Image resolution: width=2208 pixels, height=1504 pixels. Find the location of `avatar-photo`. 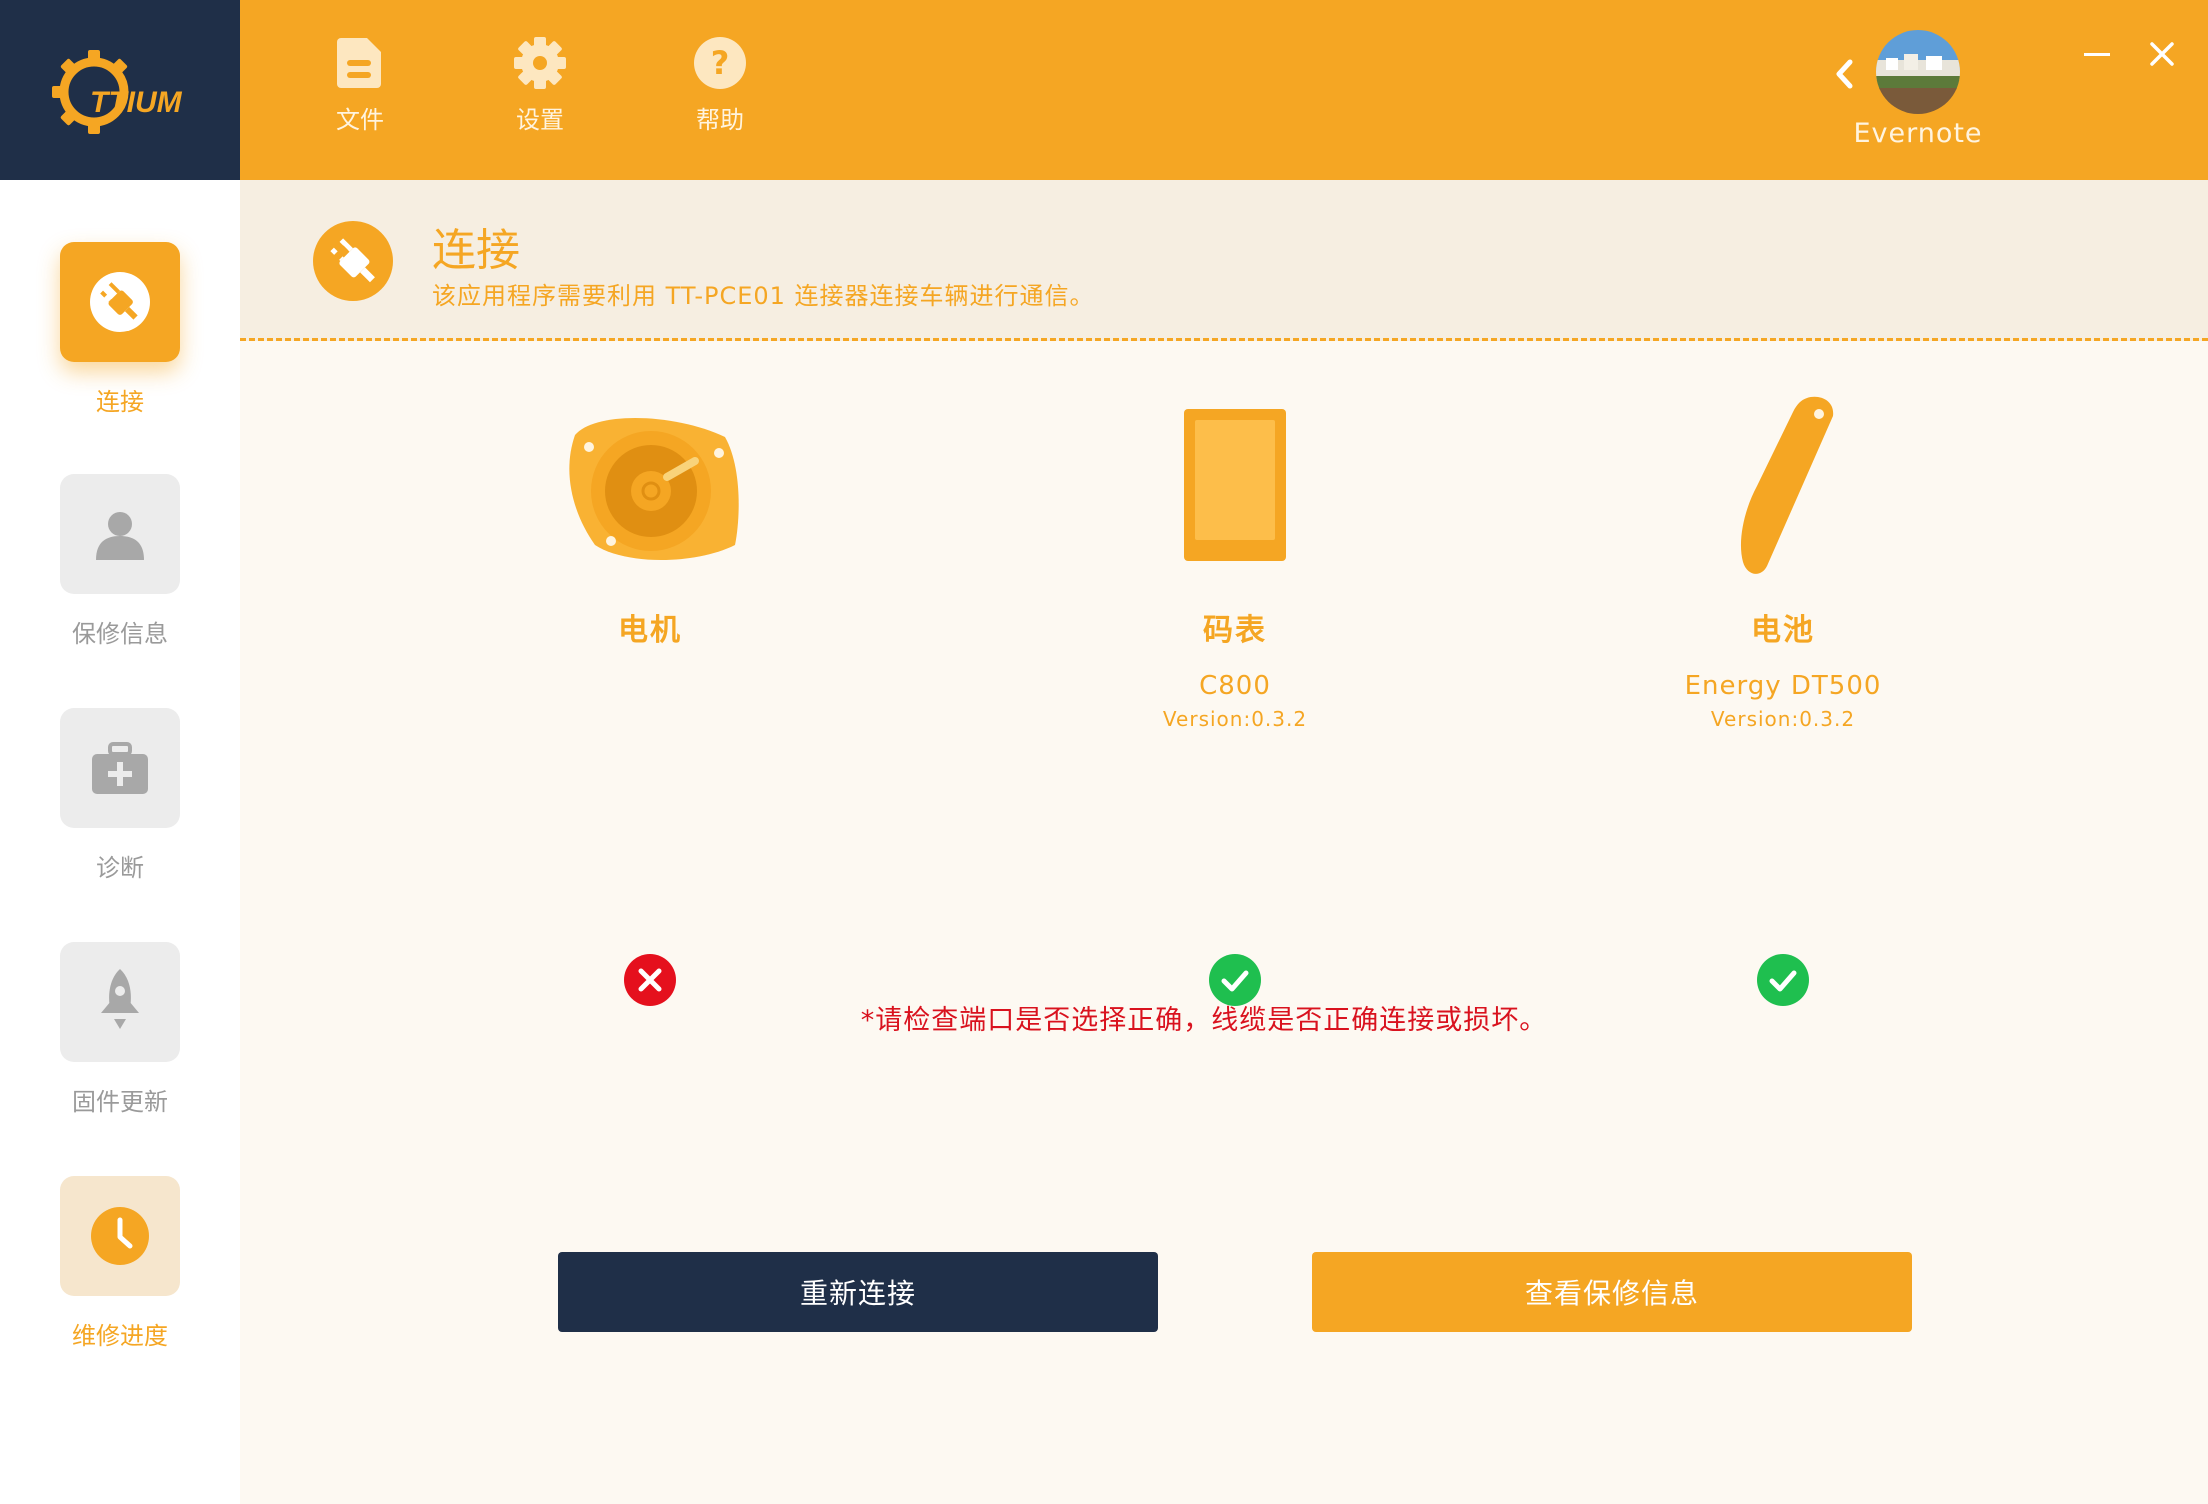

avatar-photo is located at coordinates (1918, 72).